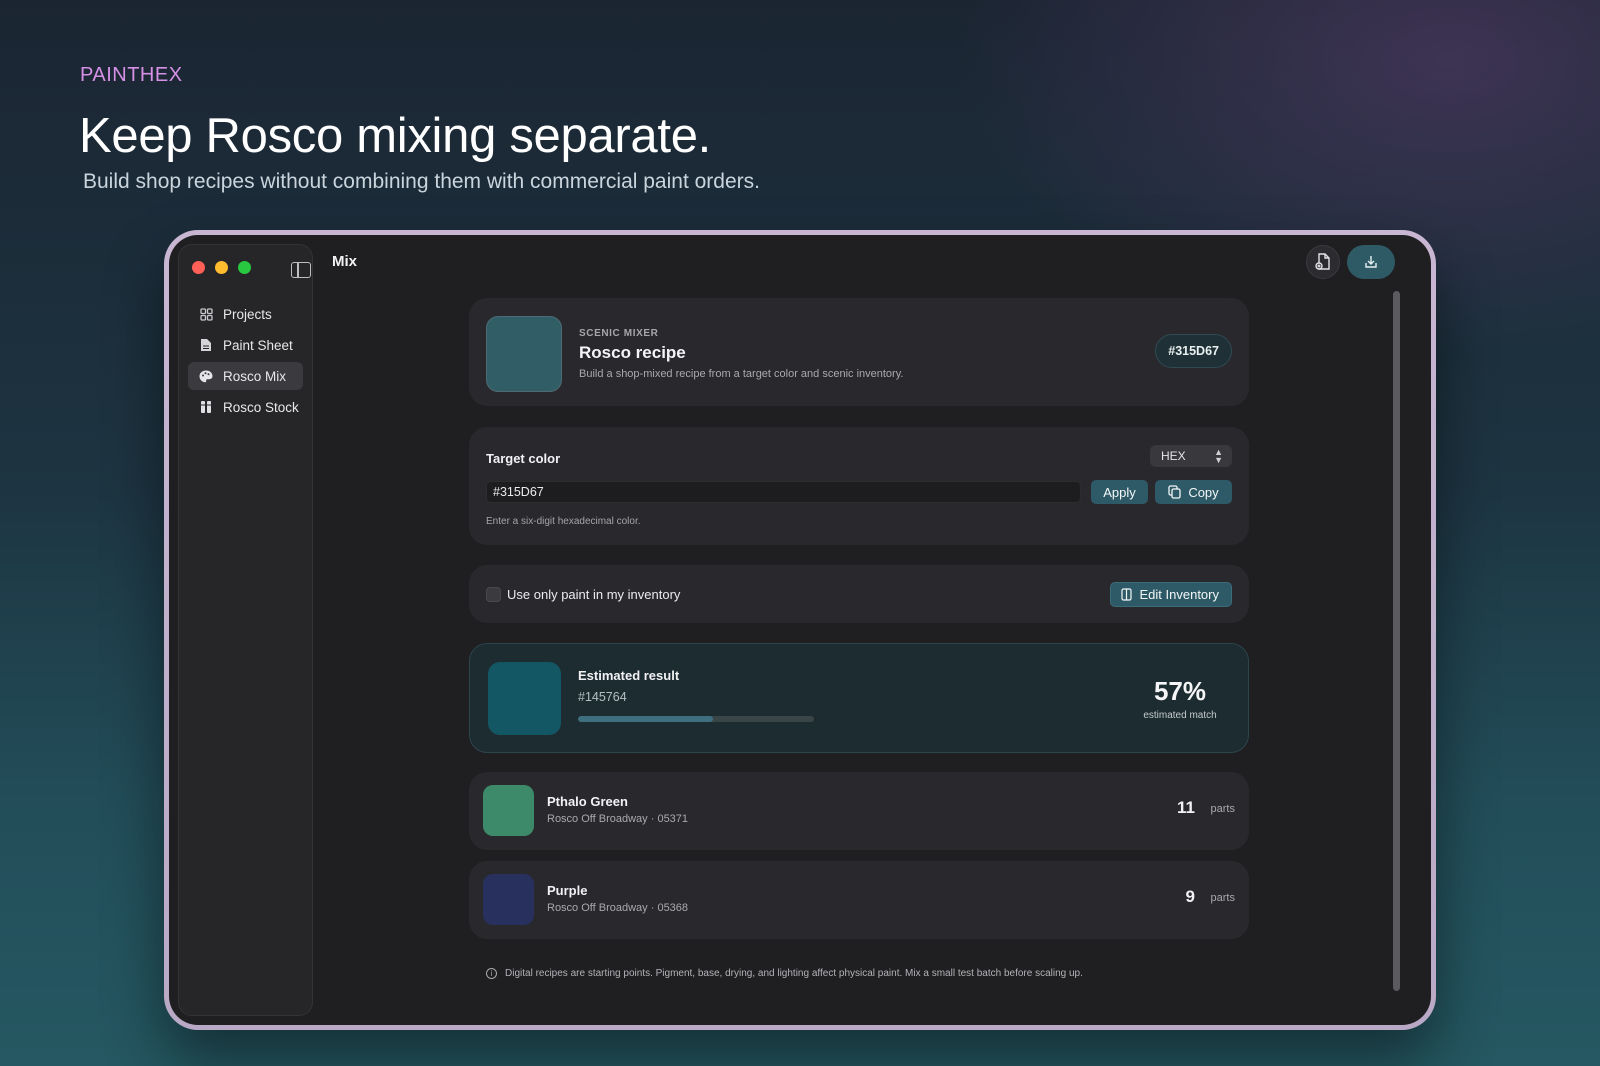  I want to click on paint-source: Rosco Off Broadway · 05368, so click(618, 908).